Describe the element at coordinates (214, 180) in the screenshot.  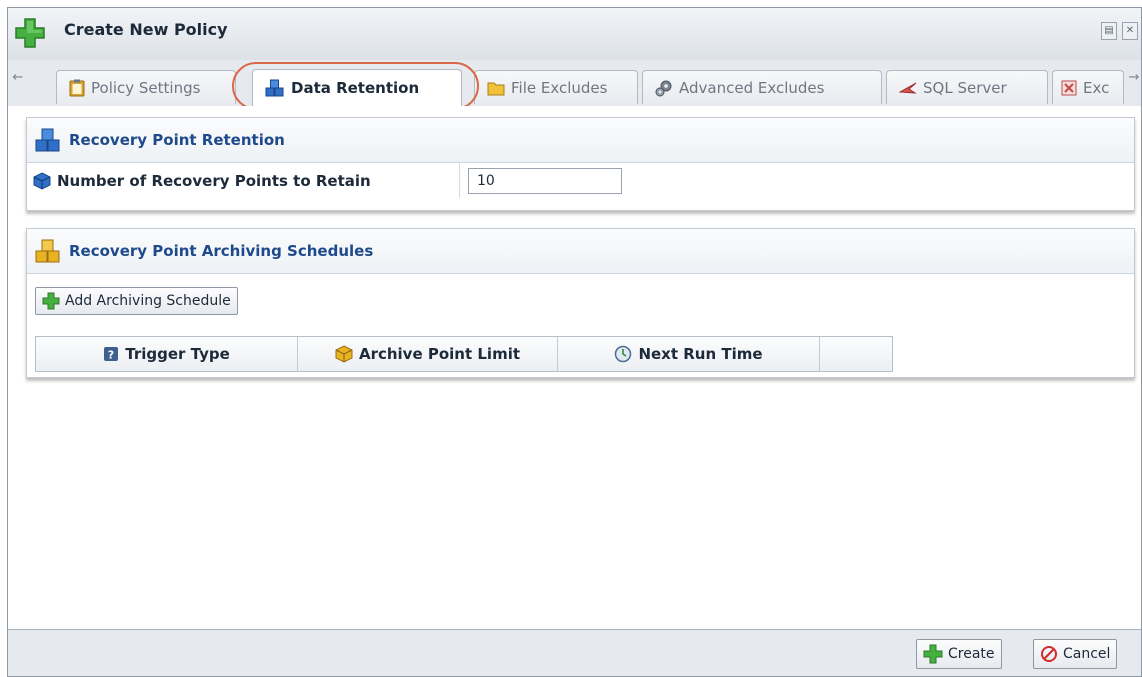
I see `field-label-text: Number of Recovery Points to Retain` at that location.